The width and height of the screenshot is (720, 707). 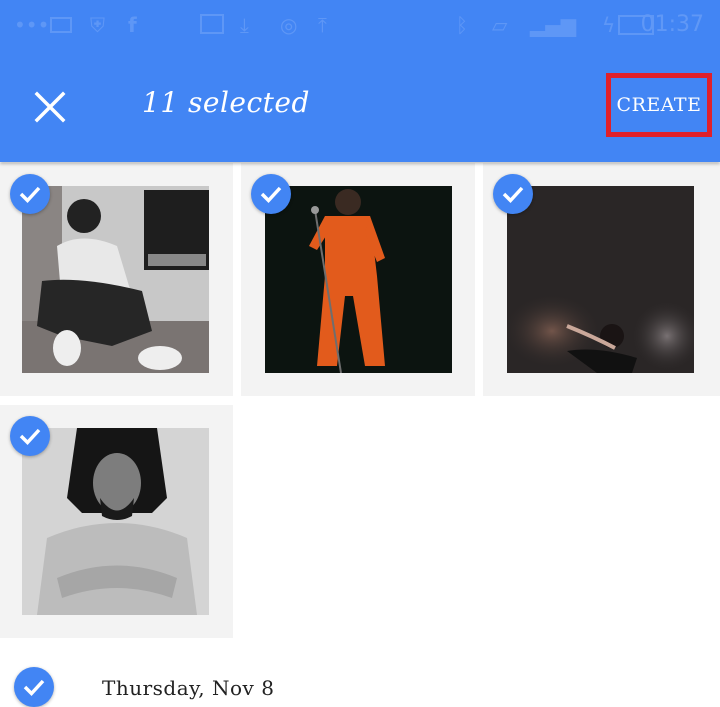 I want to click on charging-icon: ϟ, so click(x=609, y=25).